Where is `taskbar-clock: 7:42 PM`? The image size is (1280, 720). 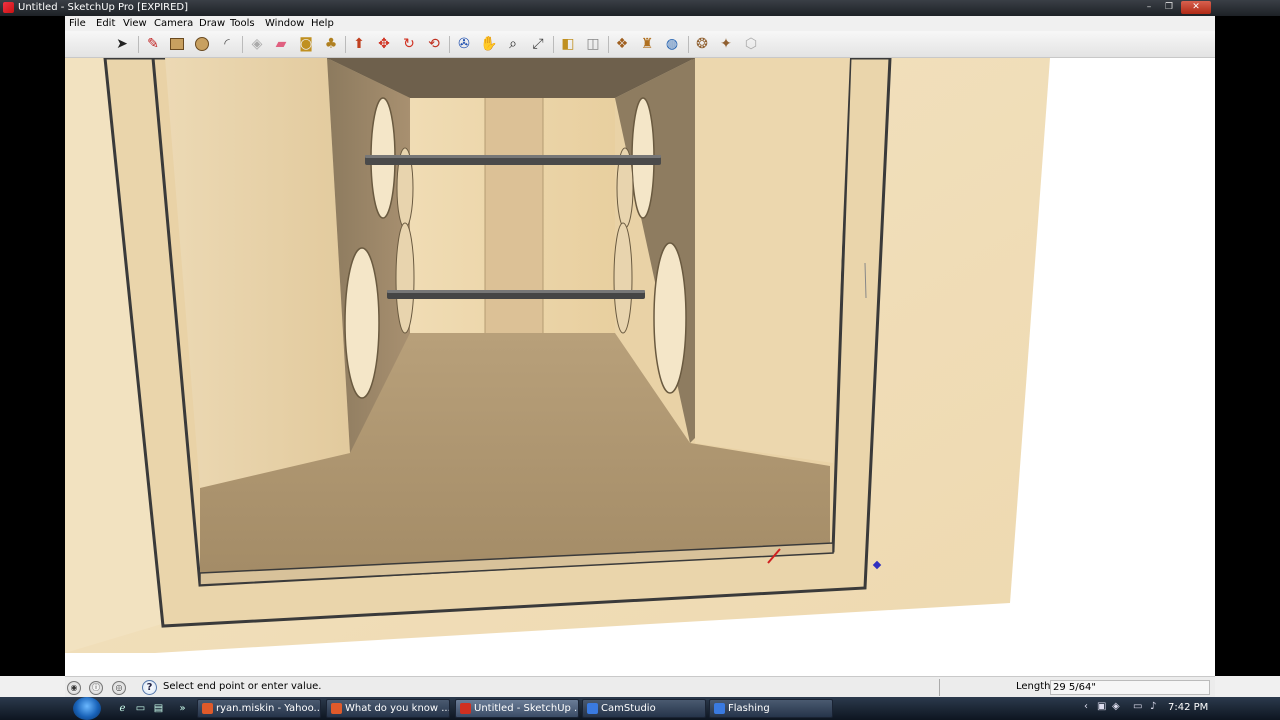
taskbar-clock: 7:42 PM is located at coordinates (1188, 707).